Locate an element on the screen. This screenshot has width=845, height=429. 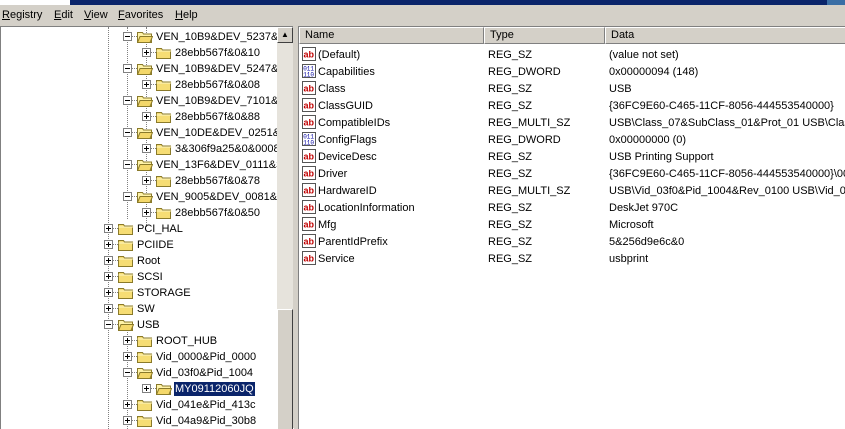
tree-node: USB is located at coordinates (139, 325).